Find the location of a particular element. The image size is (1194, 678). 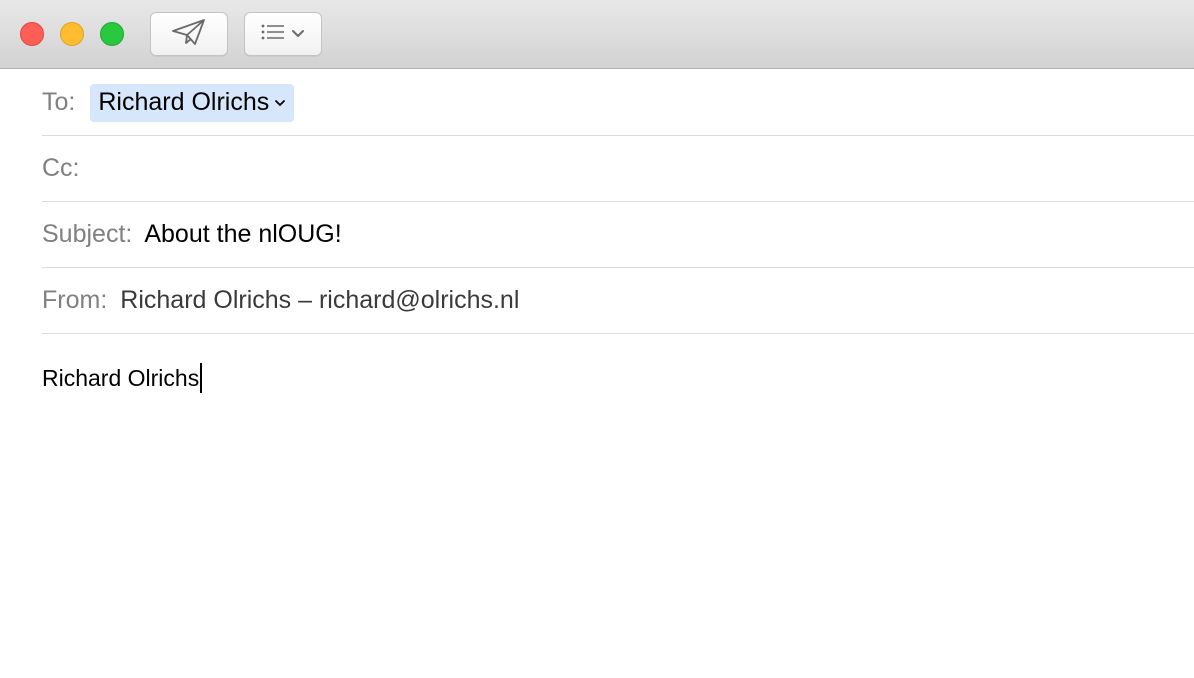

format-menu-button is located at coordinates (283, 34).